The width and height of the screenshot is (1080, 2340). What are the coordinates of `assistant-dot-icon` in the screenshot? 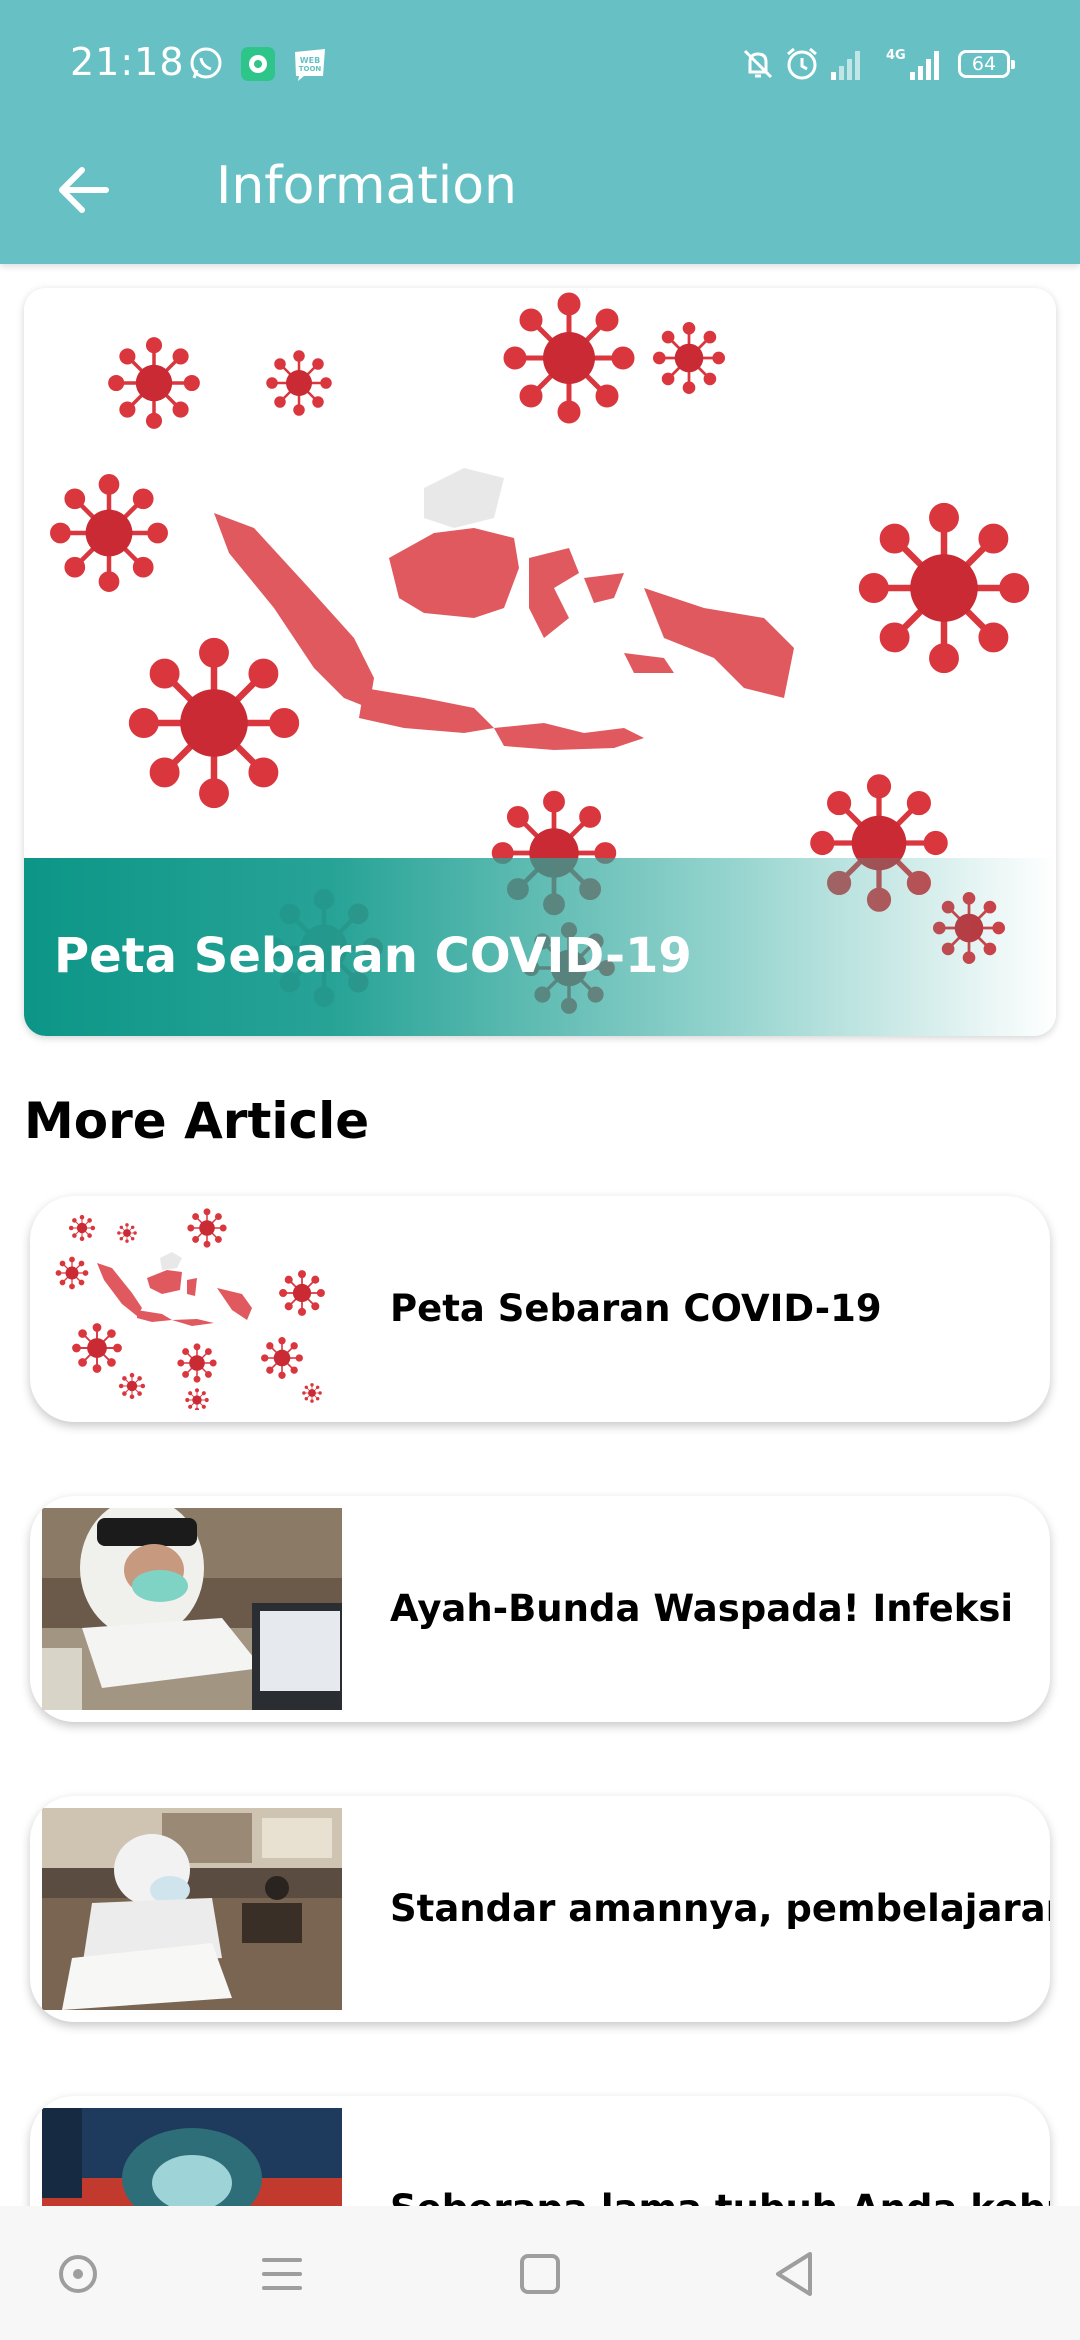 It's located at (78, 2274).